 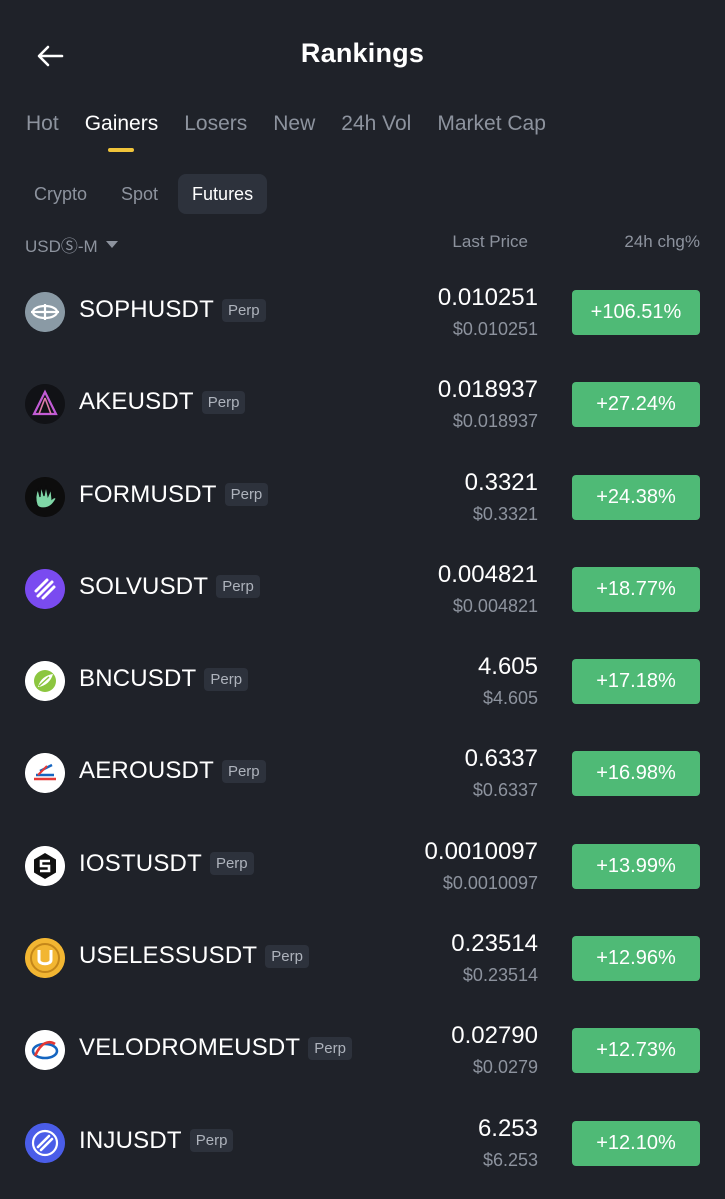 I want to click on symbol: INJUSDT, so click(x=130, y=1140).